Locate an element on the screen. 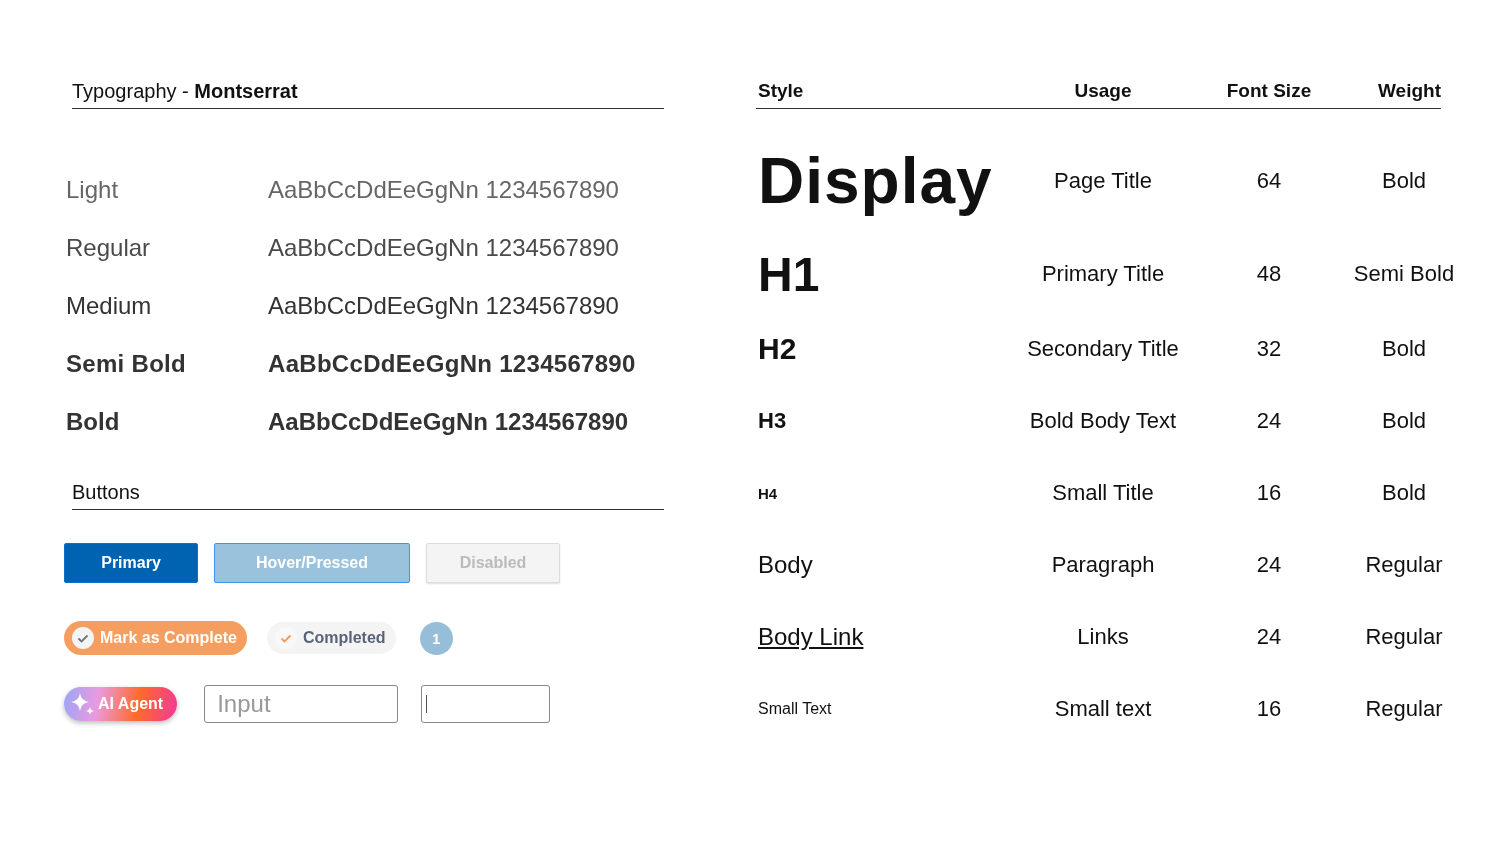 The height and width of the screenshot is (844, 1512). table-cell-text: Small Title is located at coordinates (1103, 493).